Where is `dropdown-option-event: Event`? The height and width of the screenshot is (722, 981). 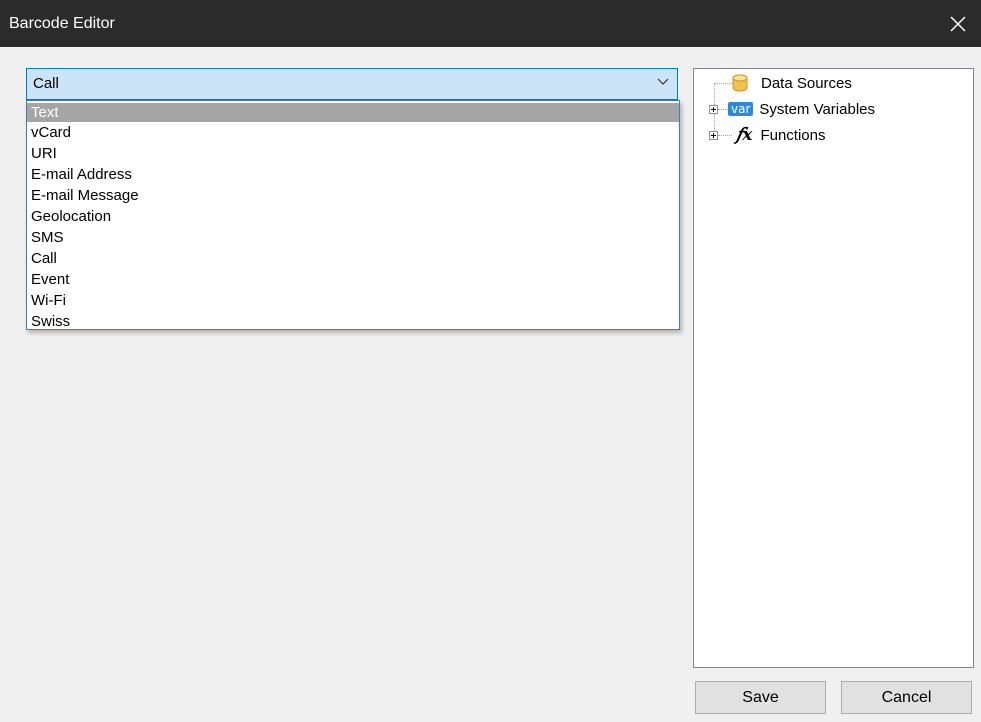
dropdown-option-event: Event is located at coordinates (353, 279).